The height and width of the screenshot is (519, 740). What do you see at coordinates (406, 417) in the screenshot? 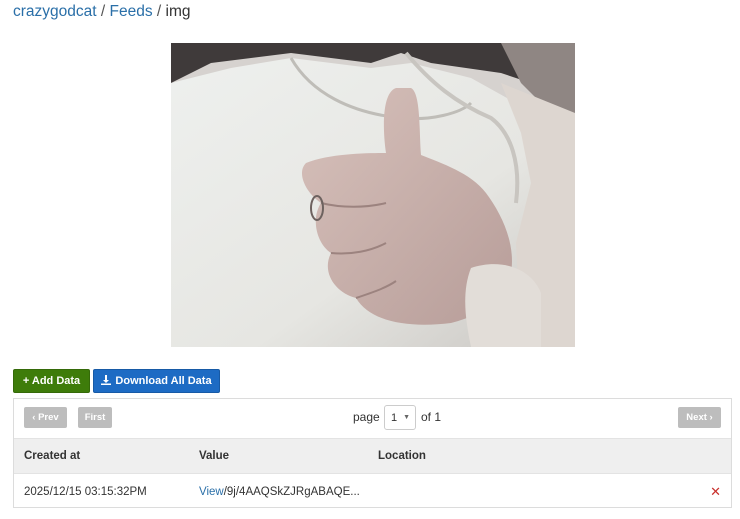
I see `caret-down-icon: ▼` at bounding box center [406, 417].